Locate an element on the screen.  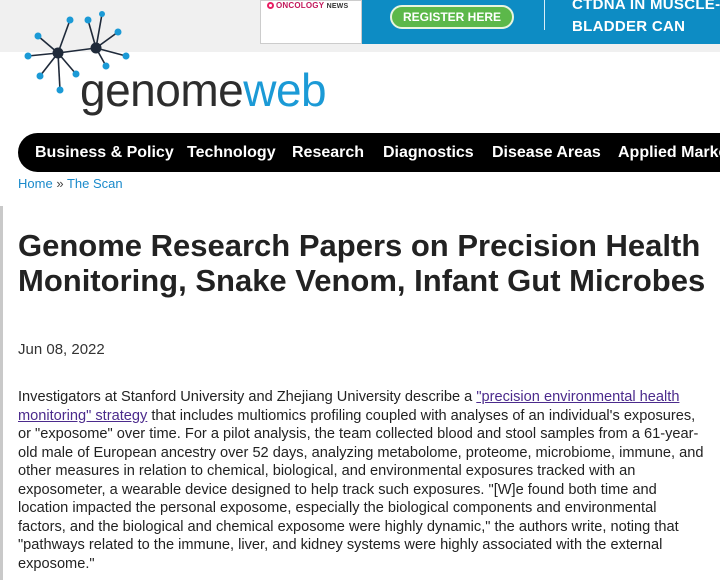
ad-headline: CTDNA IN MUSCLE- BLADDER CAN is located at coordinates (646, 19).